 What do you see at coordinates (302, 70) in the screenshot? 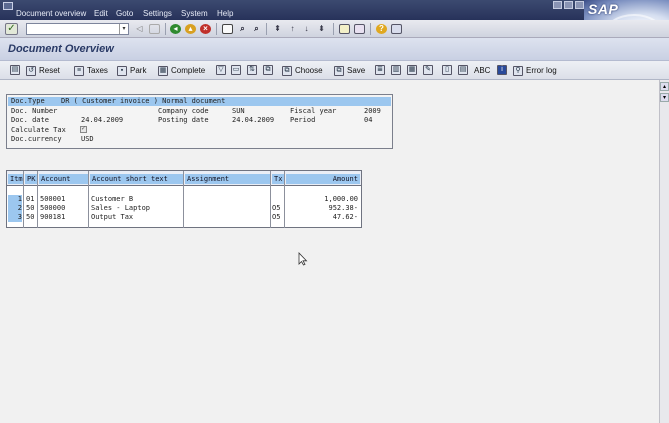
I see `choose-button: ⧉ Choose` at bounding box center [302, 70].